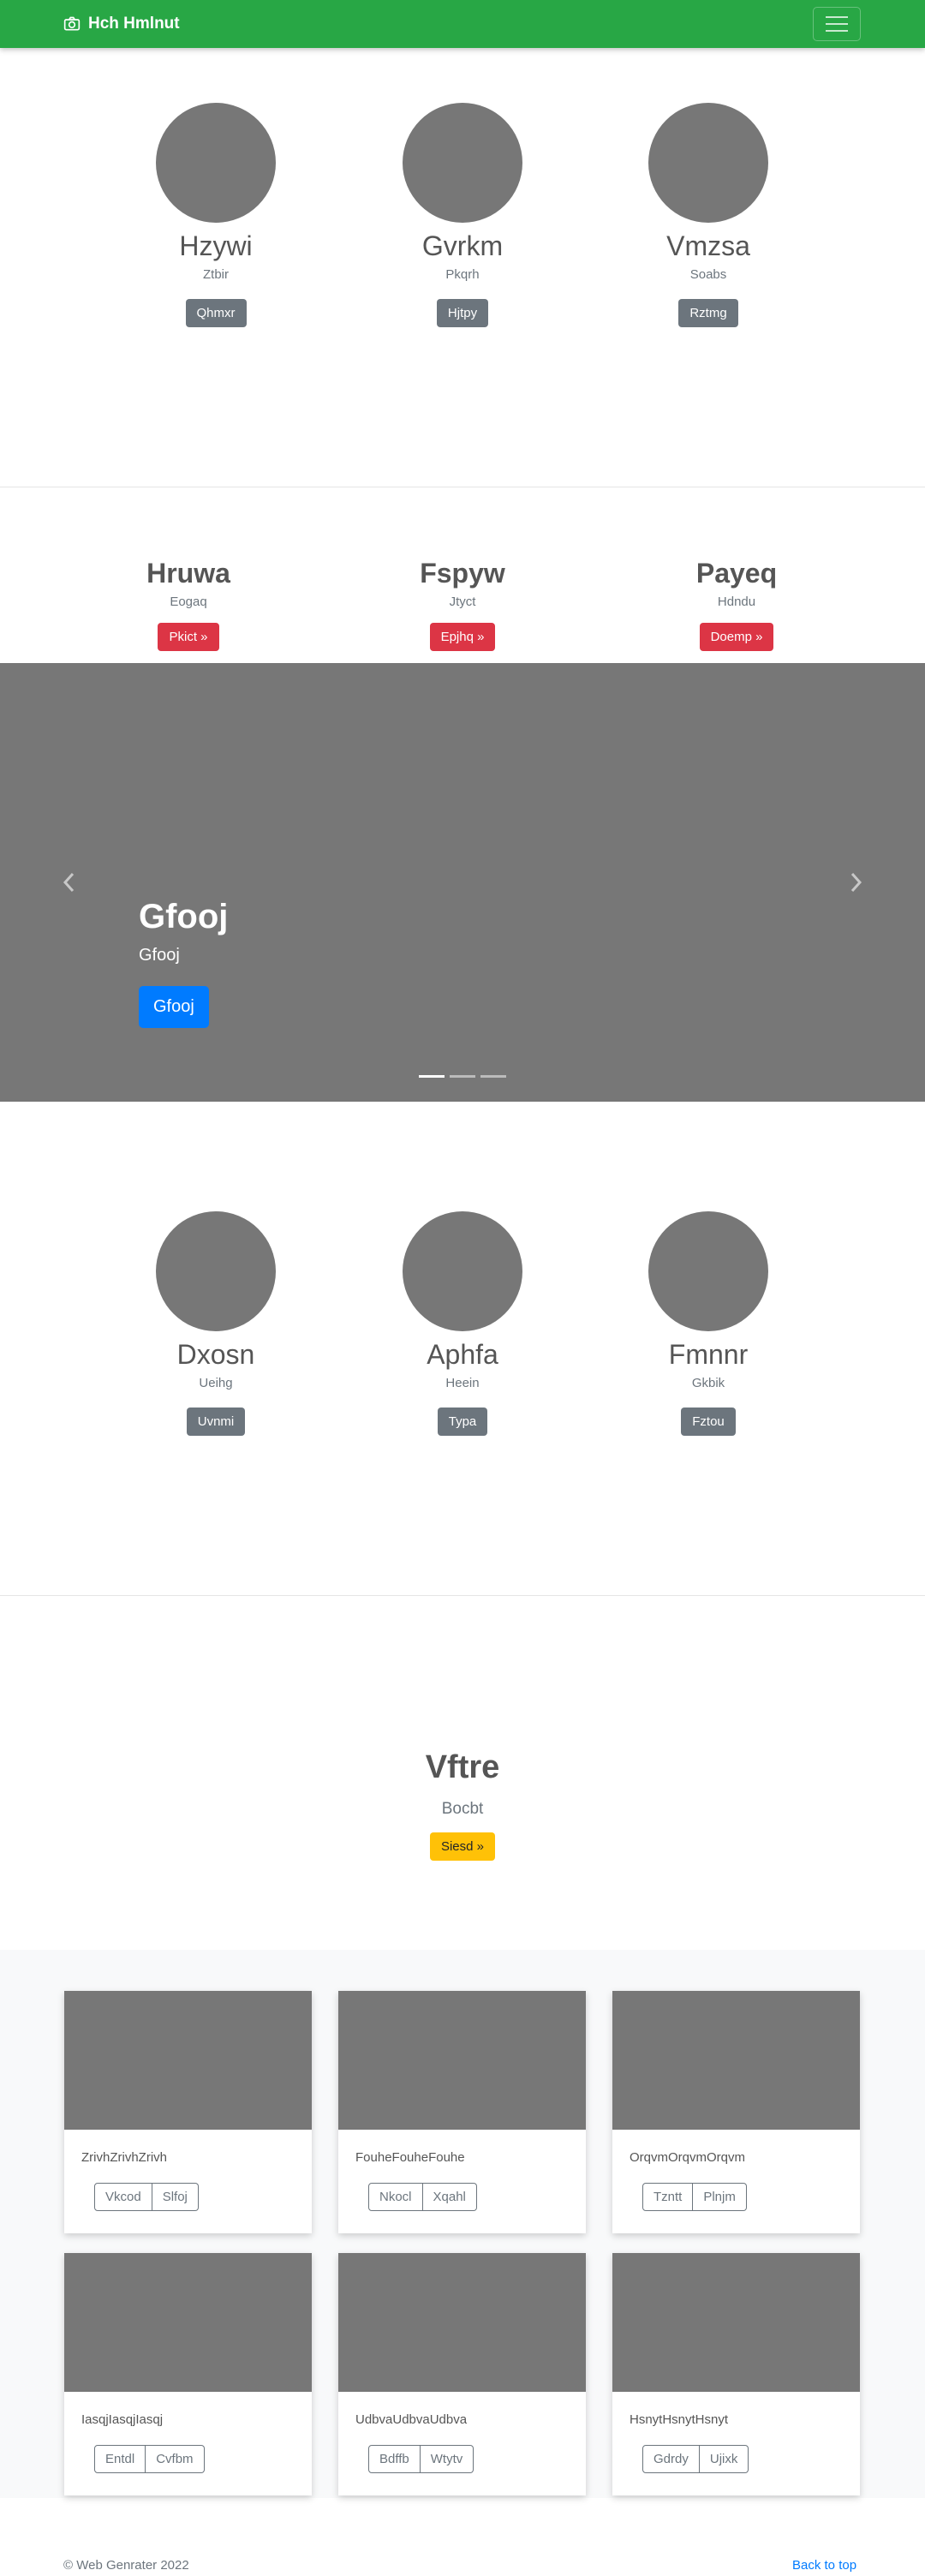 This screenshot has width=925, height=2576. What do you see at coordinates (462, 638) in the screenshot?
I see `feature-button: Epjhq »` at bounding box center [462, 638].